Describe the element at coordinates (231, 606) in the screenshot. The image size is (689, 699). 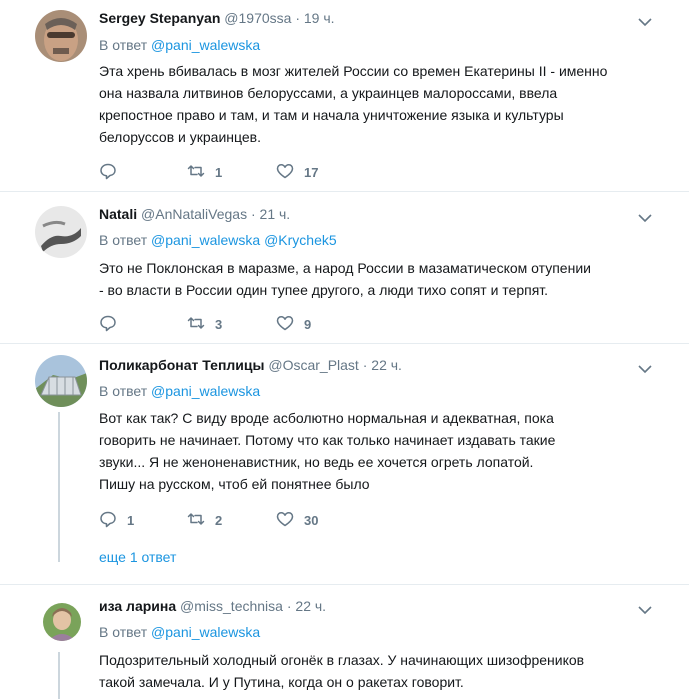
I see `user-handle: @miss_technisa` at that location.